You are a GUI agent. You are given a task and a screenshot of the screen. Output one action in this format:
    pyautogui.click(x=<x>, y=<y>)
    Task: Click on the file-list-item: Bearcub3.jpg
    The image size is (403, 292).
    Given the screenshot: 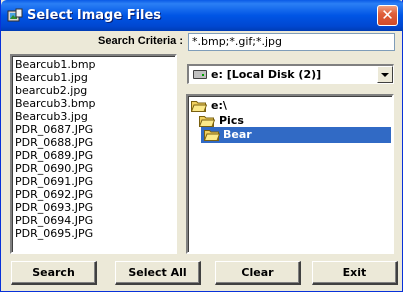 What is the action you would take?
    pyautogui.click(x=95, y=116)
    